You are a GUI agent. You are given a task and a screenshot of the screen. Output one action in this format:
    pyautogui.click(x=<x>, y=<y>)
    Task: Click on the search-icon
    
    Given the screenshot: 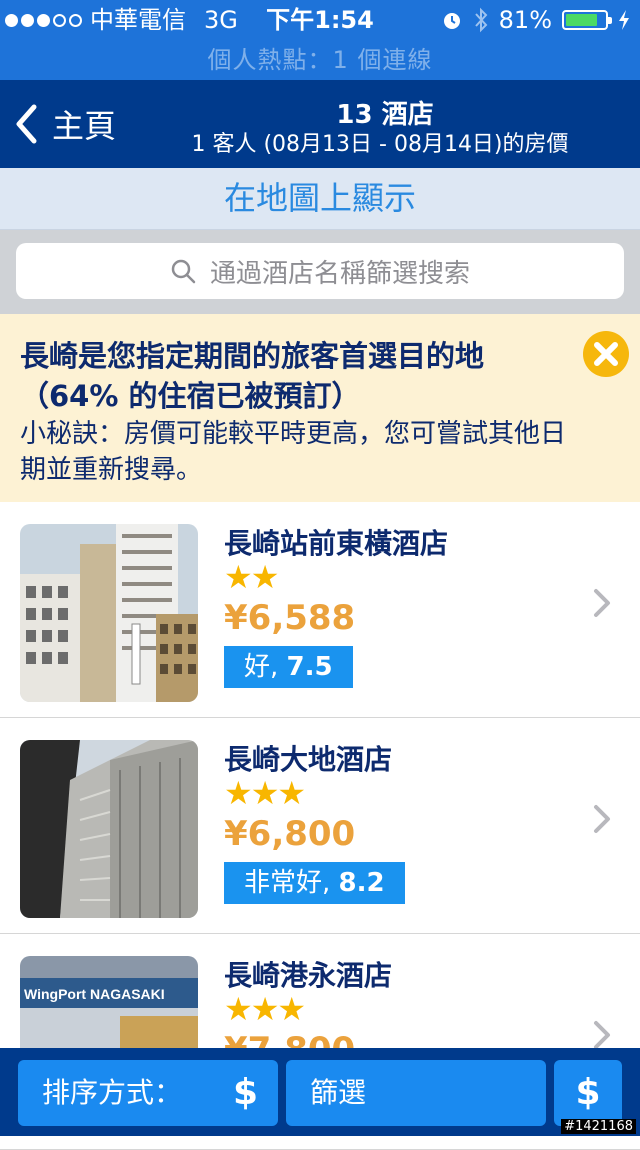 What is the action you would take?
    pyautogui.click(x=183, y=271)
    